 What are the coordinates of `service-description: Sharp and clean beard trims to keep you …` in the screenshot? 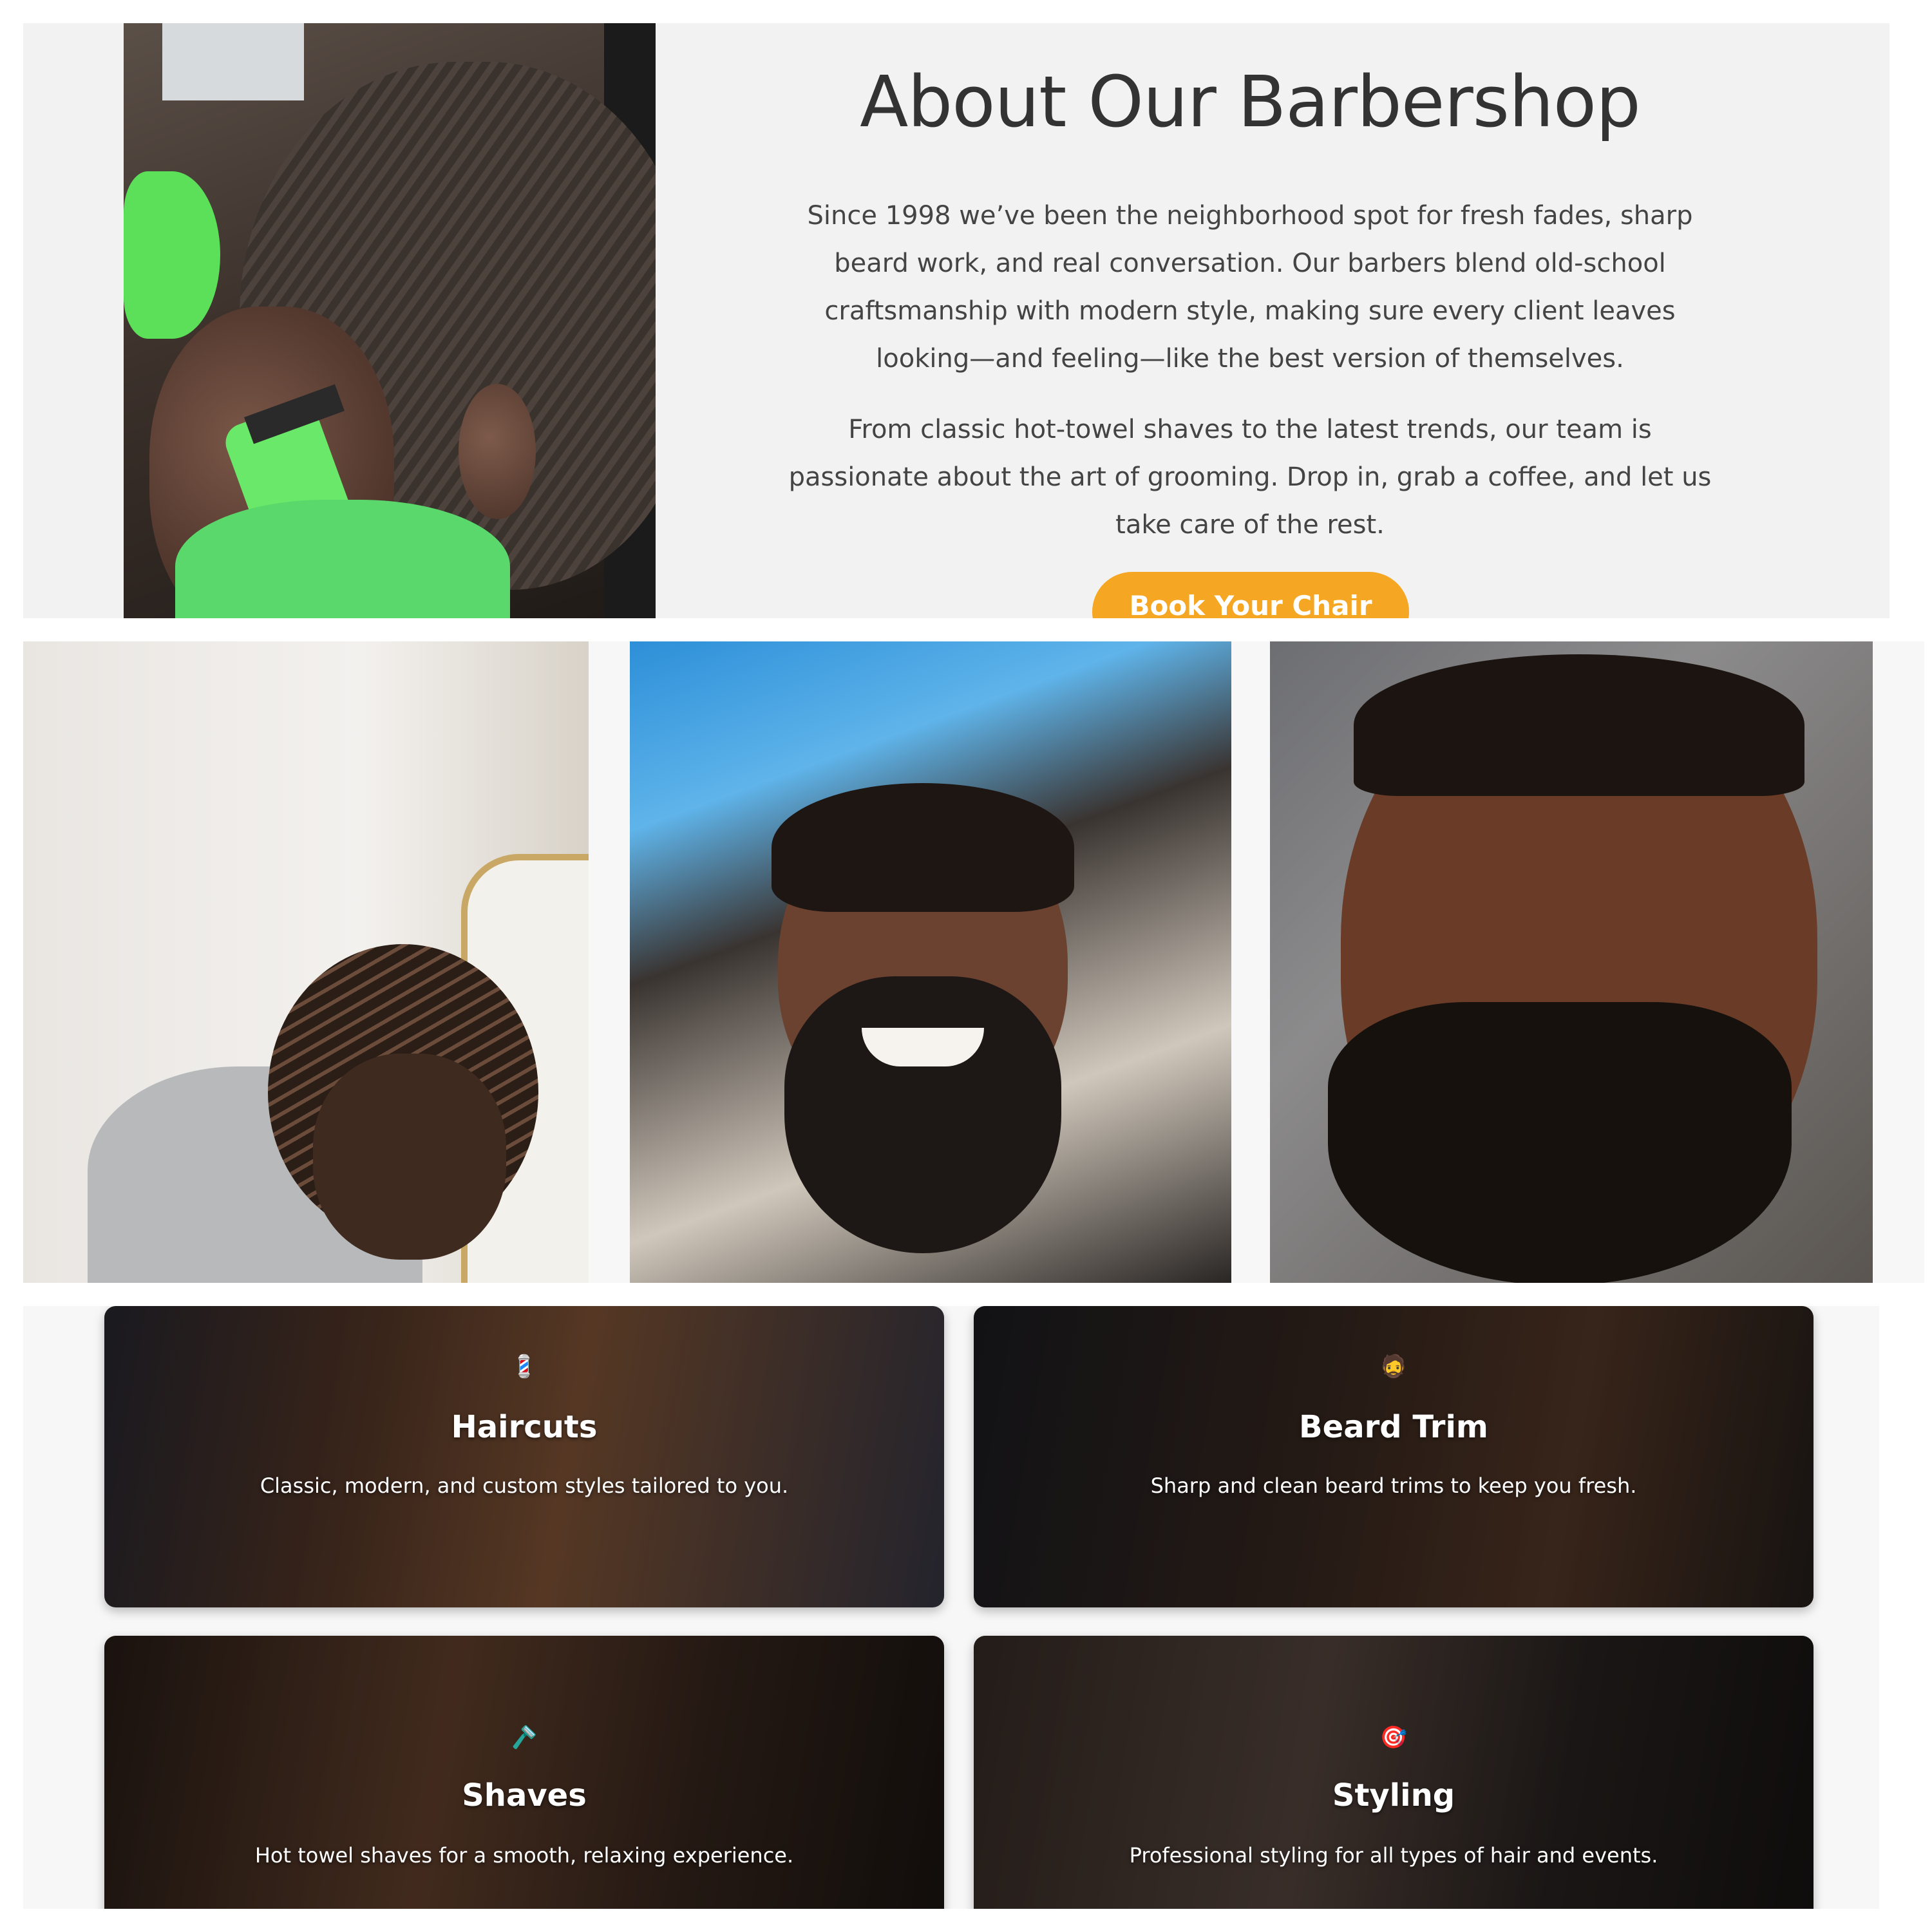 It's located at (1393, 1485).